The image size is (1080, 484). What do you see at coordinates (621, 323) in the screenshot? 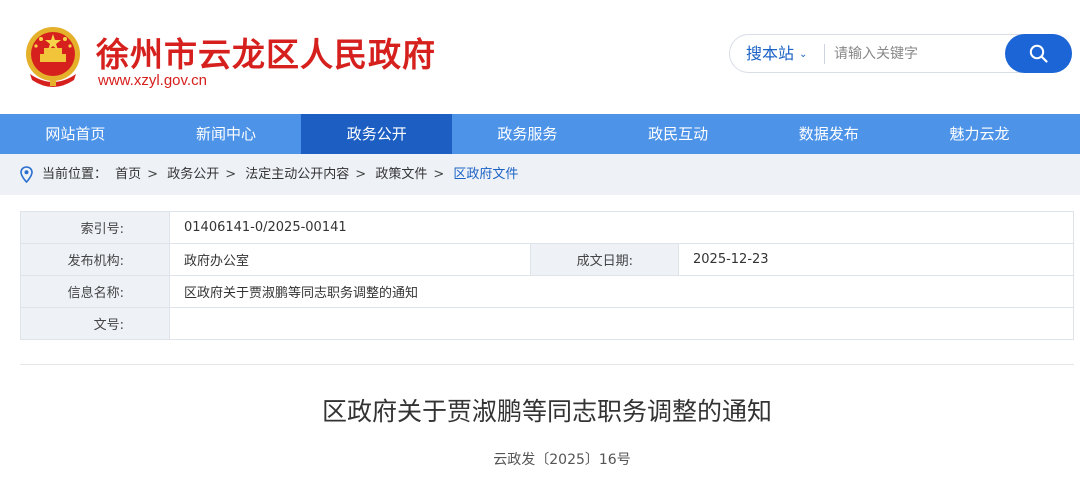
I see `doc-number-value` at bounding box center [621, 323].